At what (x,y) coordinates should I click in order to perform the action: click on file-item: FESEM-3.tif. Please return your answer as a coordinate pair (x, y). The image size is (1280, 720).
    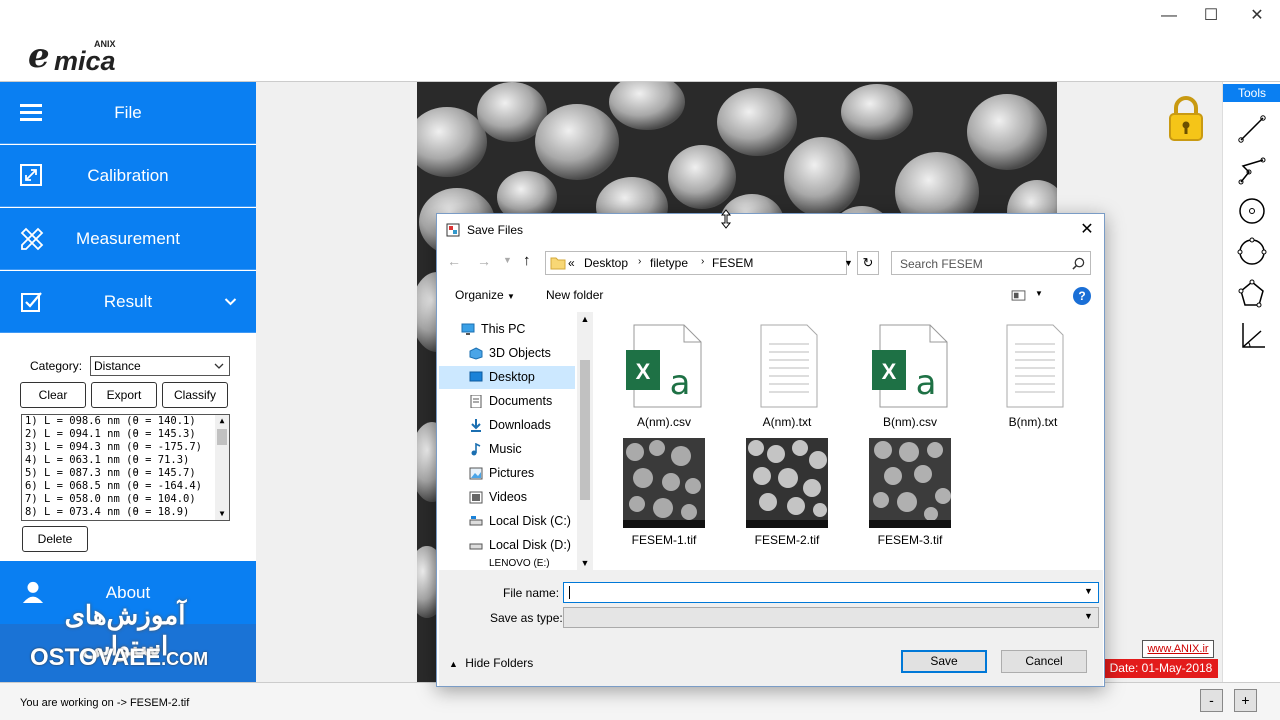
    Looking at the image, I should click on (910, 492).